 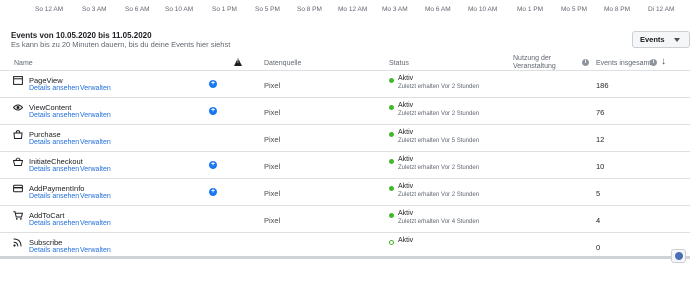 I want to click on event-name: PageView, so click(x=46, y=80).